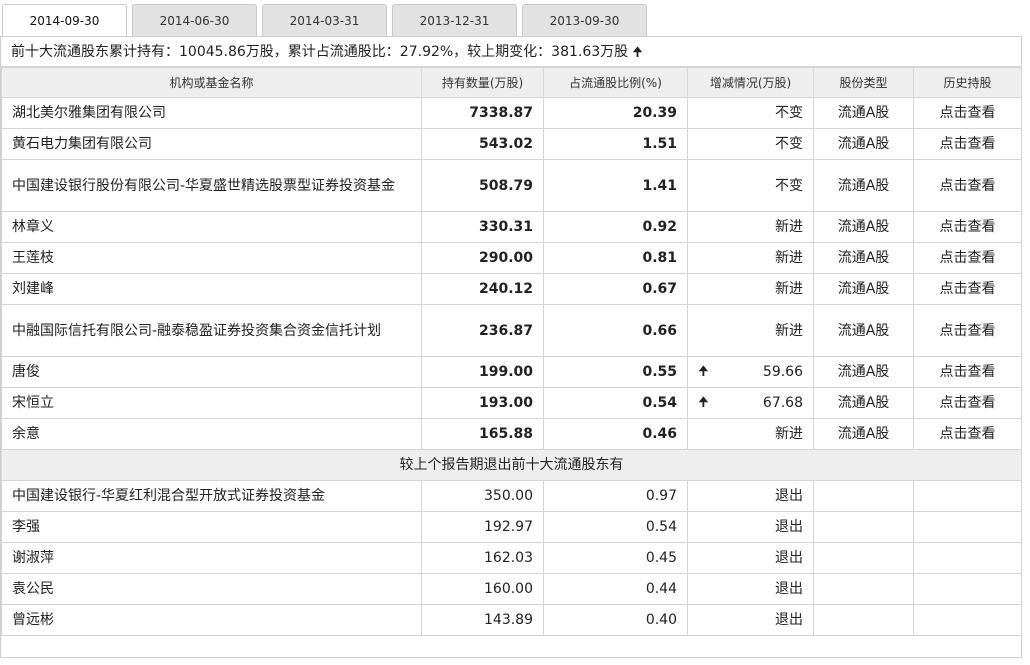 The width and height of the screenshot is (1030, 665). What do you see at coordinates (615, 289) in the screenshot?
I see `holding-ratio: 0.67` at bounding box center [615, 289].